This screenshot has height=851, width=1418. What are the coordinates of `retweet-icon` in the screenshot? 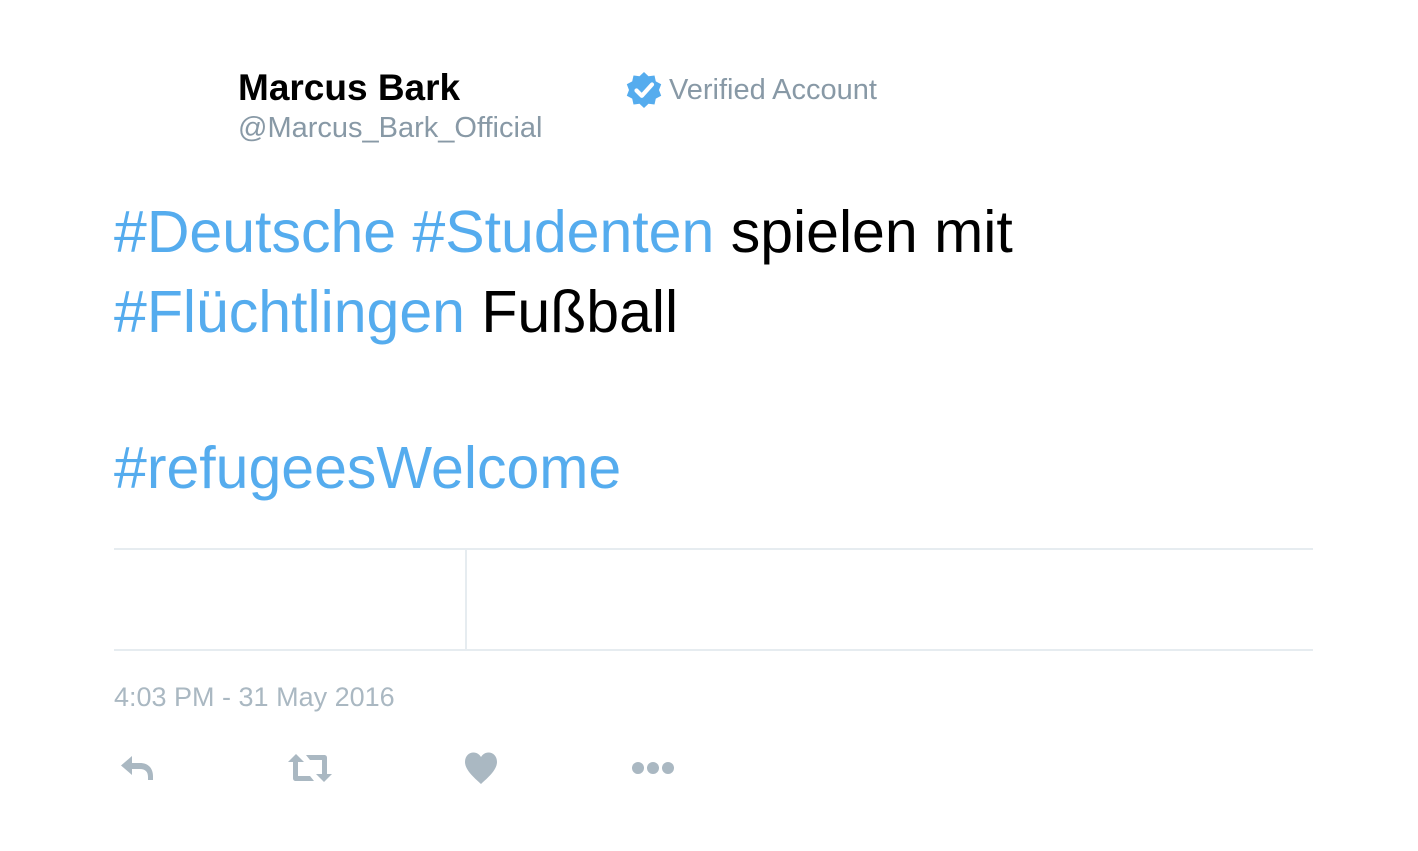 It's located at (310, 768).